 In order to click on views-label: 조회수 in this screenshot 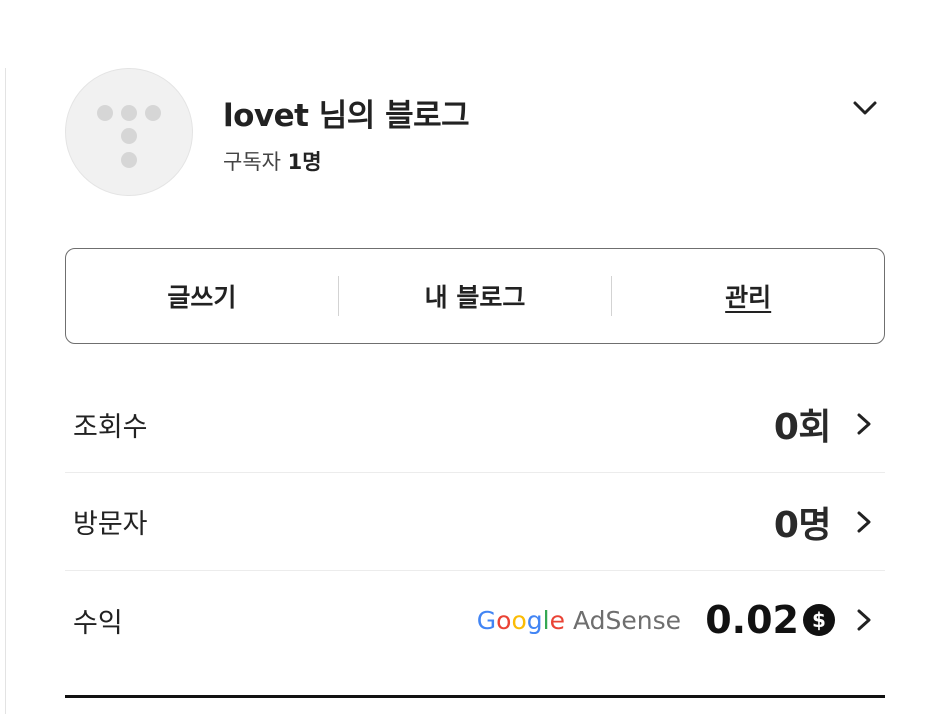, I will do `click(110, 427)`.